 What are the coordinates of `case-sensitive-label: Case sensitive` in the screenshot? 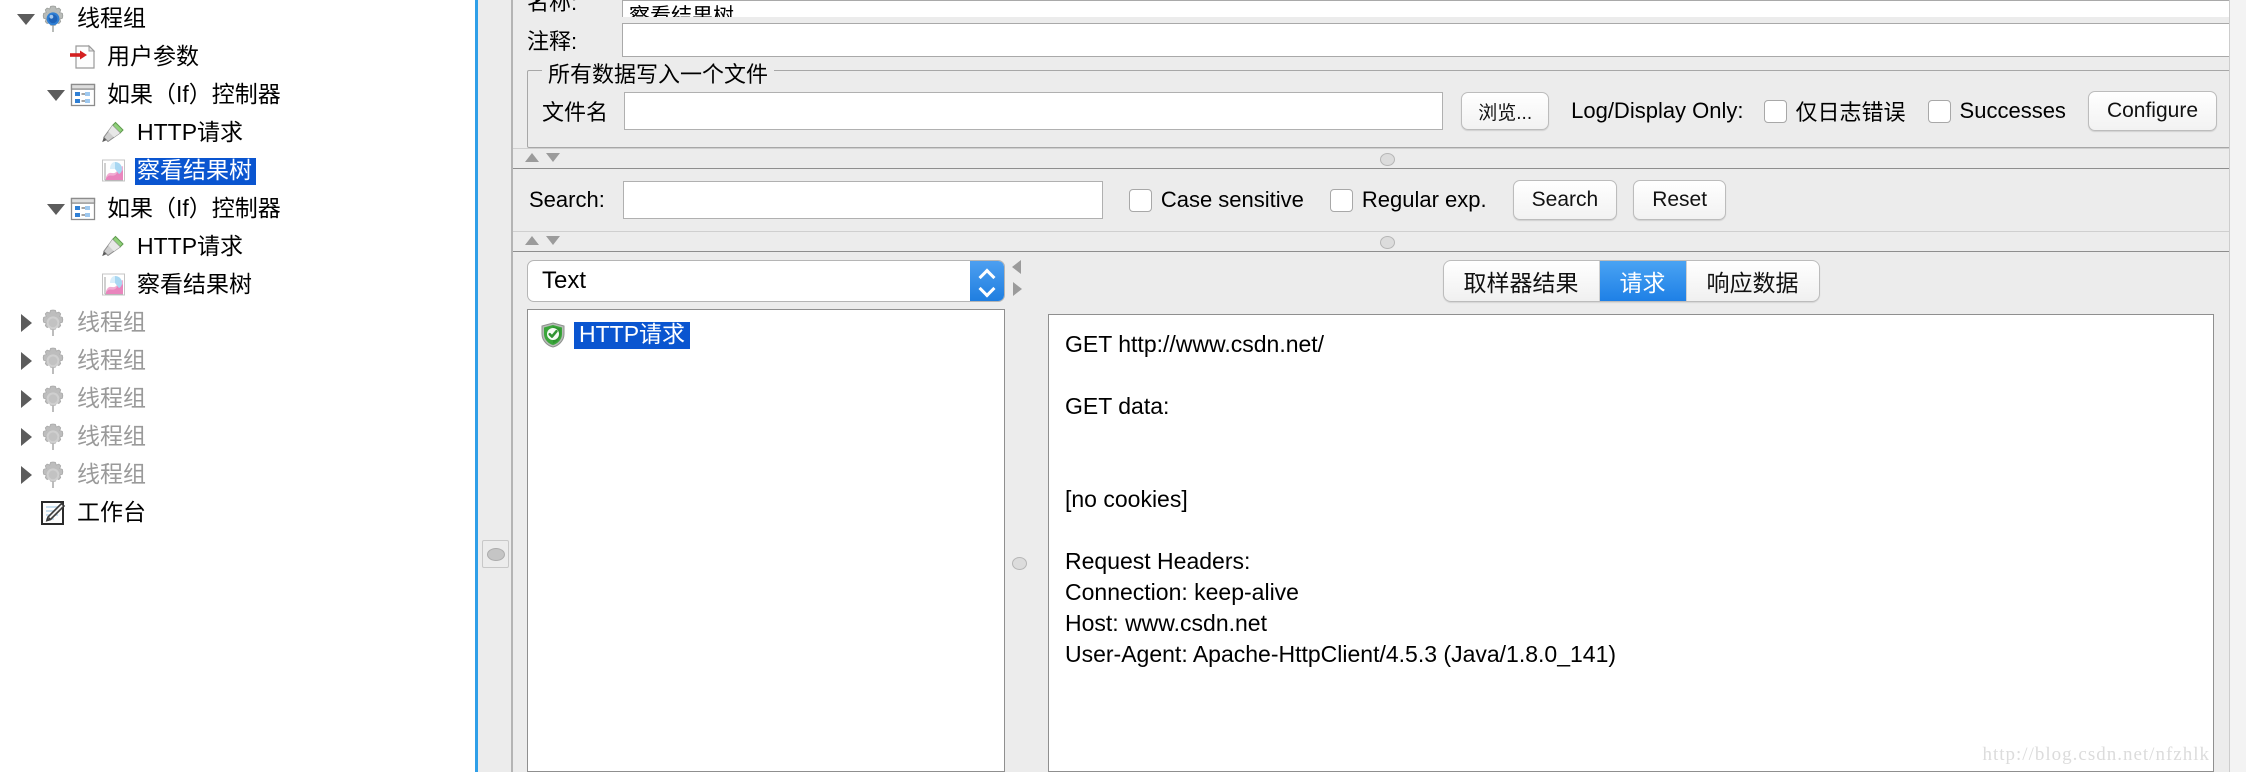 It's located at (1232, 199).